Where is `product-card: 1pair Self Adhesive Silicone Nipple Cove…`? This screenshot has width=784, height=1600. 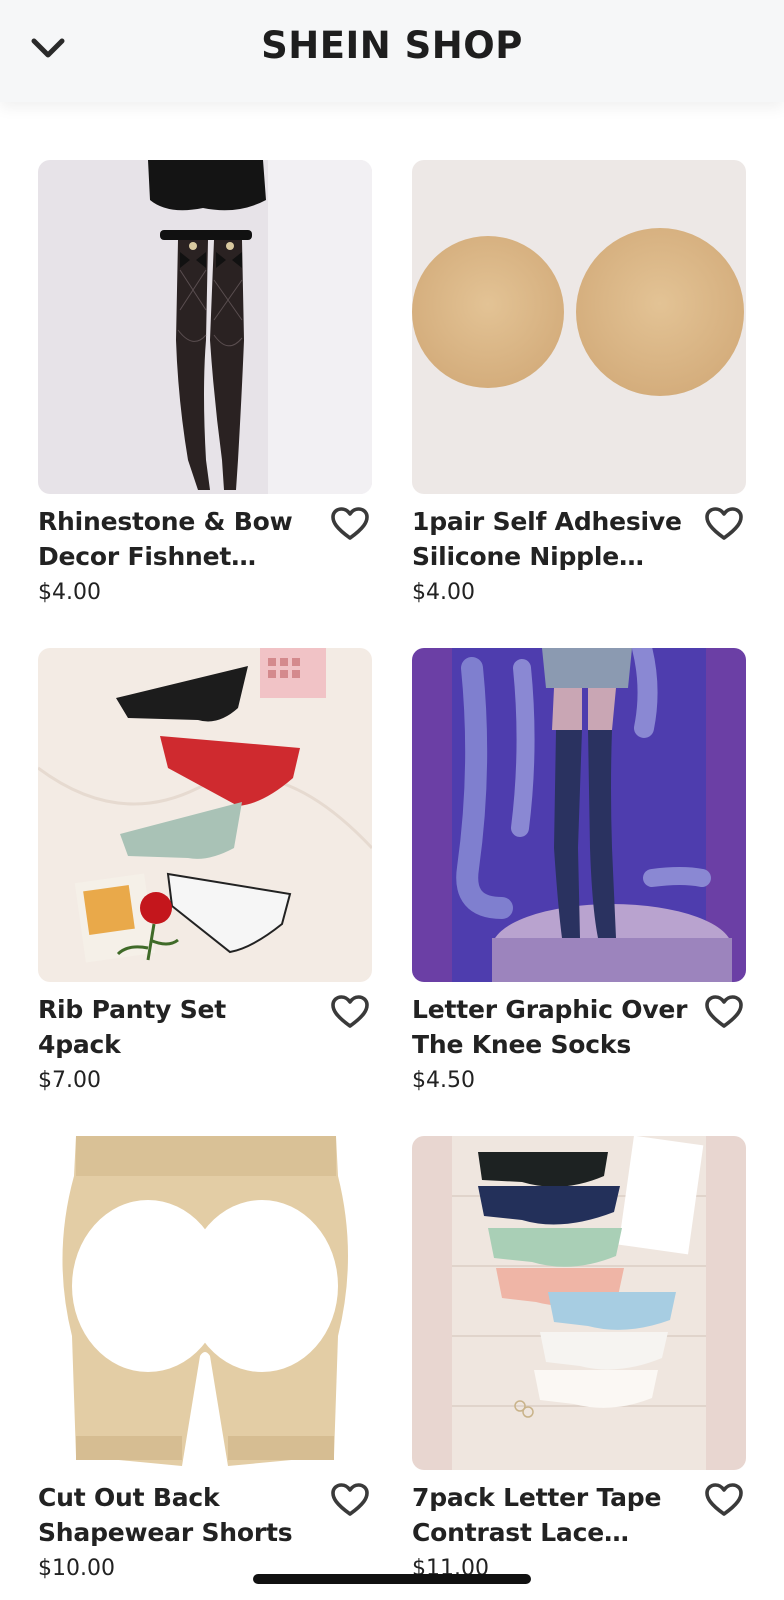
product-card: 1pair Self Adhesive Silicone Nipple Cove… is located at coordinates (579, 404).